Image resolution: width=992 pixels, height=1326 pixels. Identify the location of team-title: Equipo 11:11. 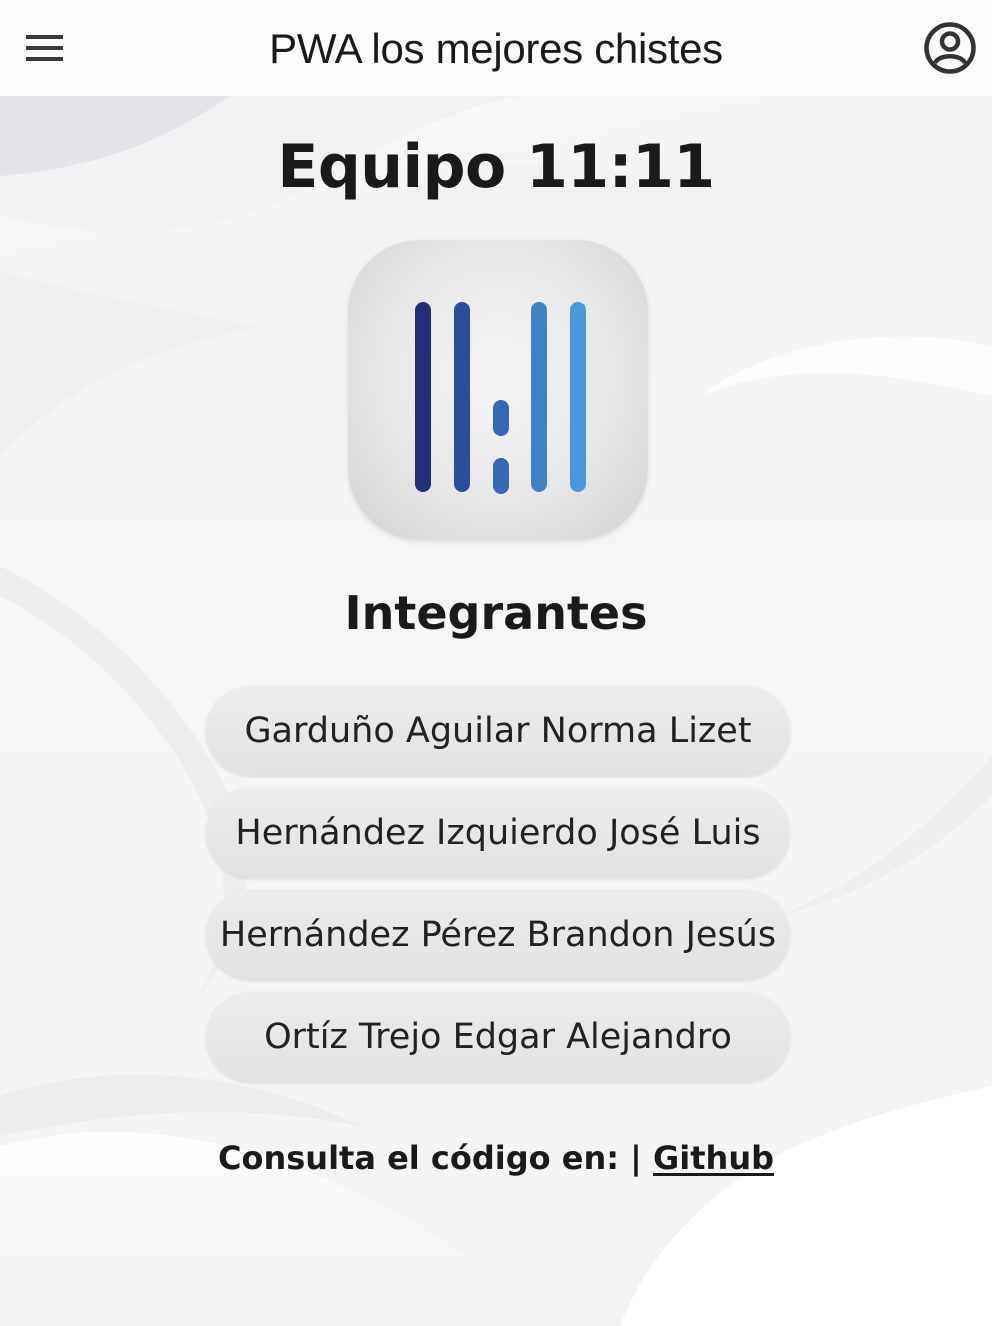
(496, 167).